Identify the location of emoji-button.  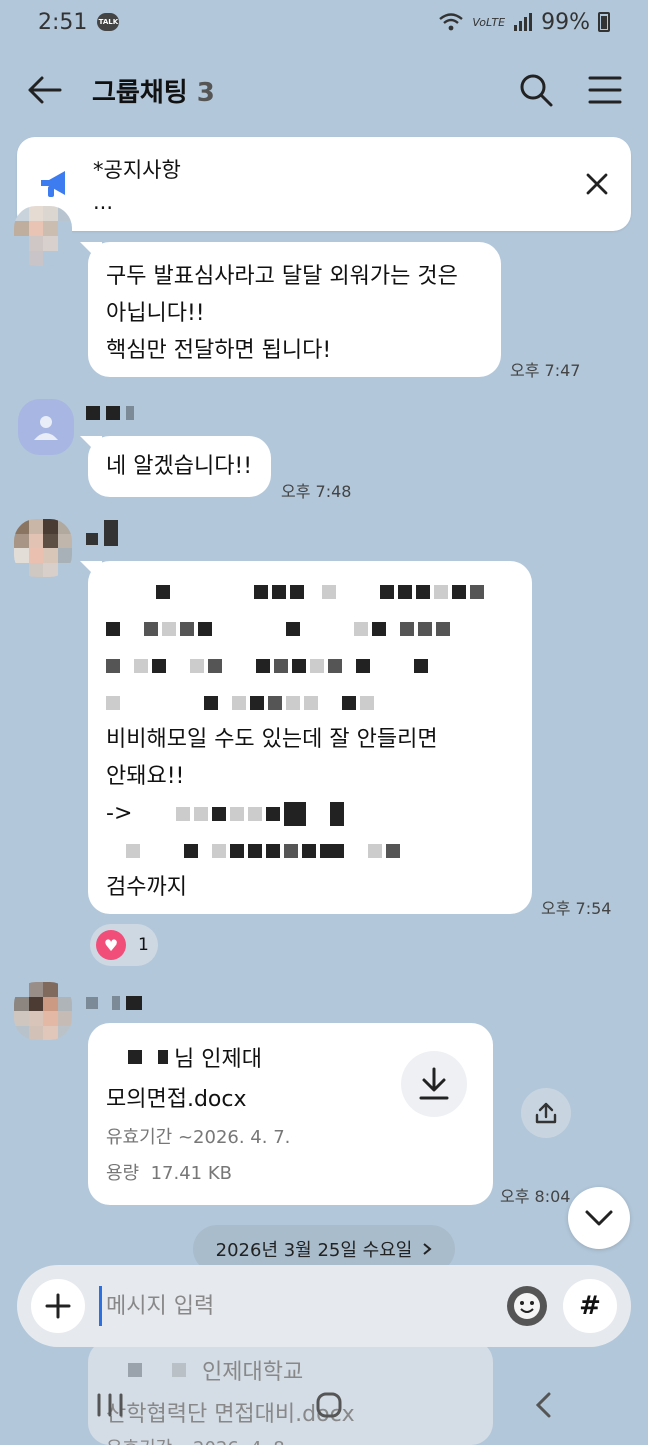
(527, 1306).